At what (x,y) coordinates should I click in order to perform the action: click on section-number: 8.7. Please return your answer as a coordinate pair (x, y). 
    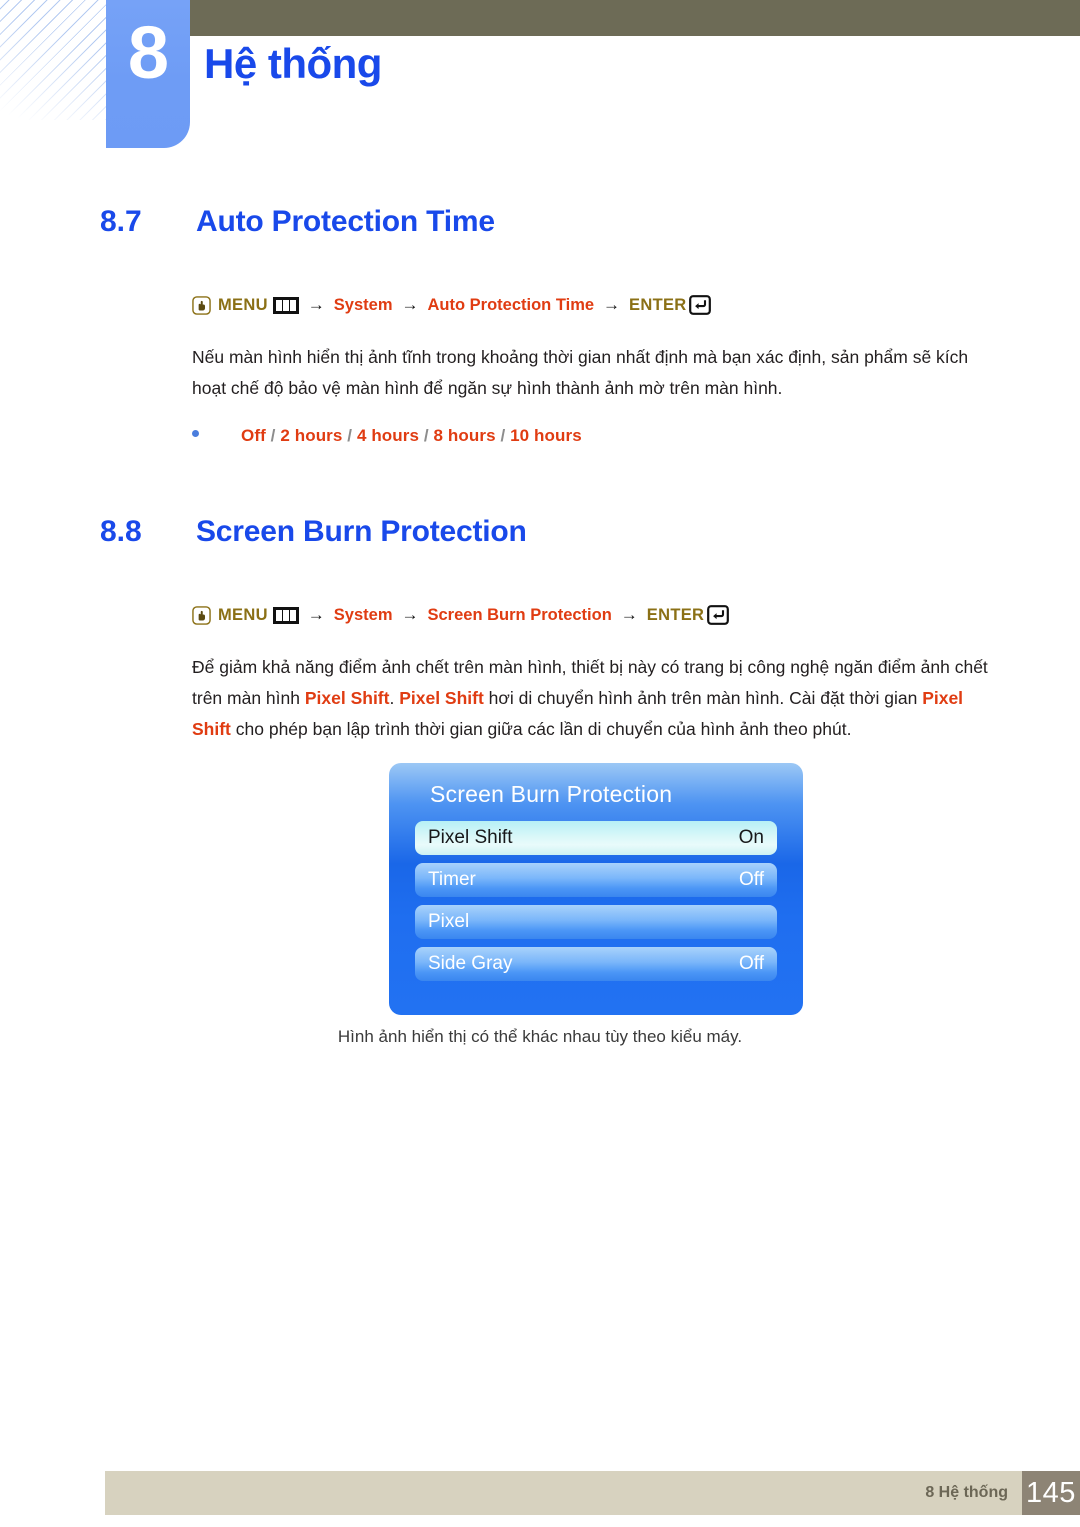
    Looking at the image, I should click on (121, 221).